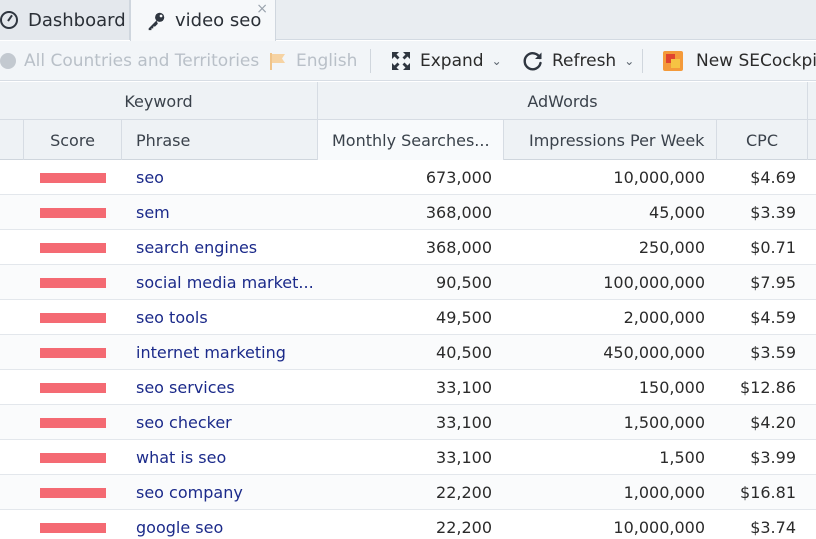 This screenshot has height=539, width=816. I want to click on globe-icon, so click(8, 61).